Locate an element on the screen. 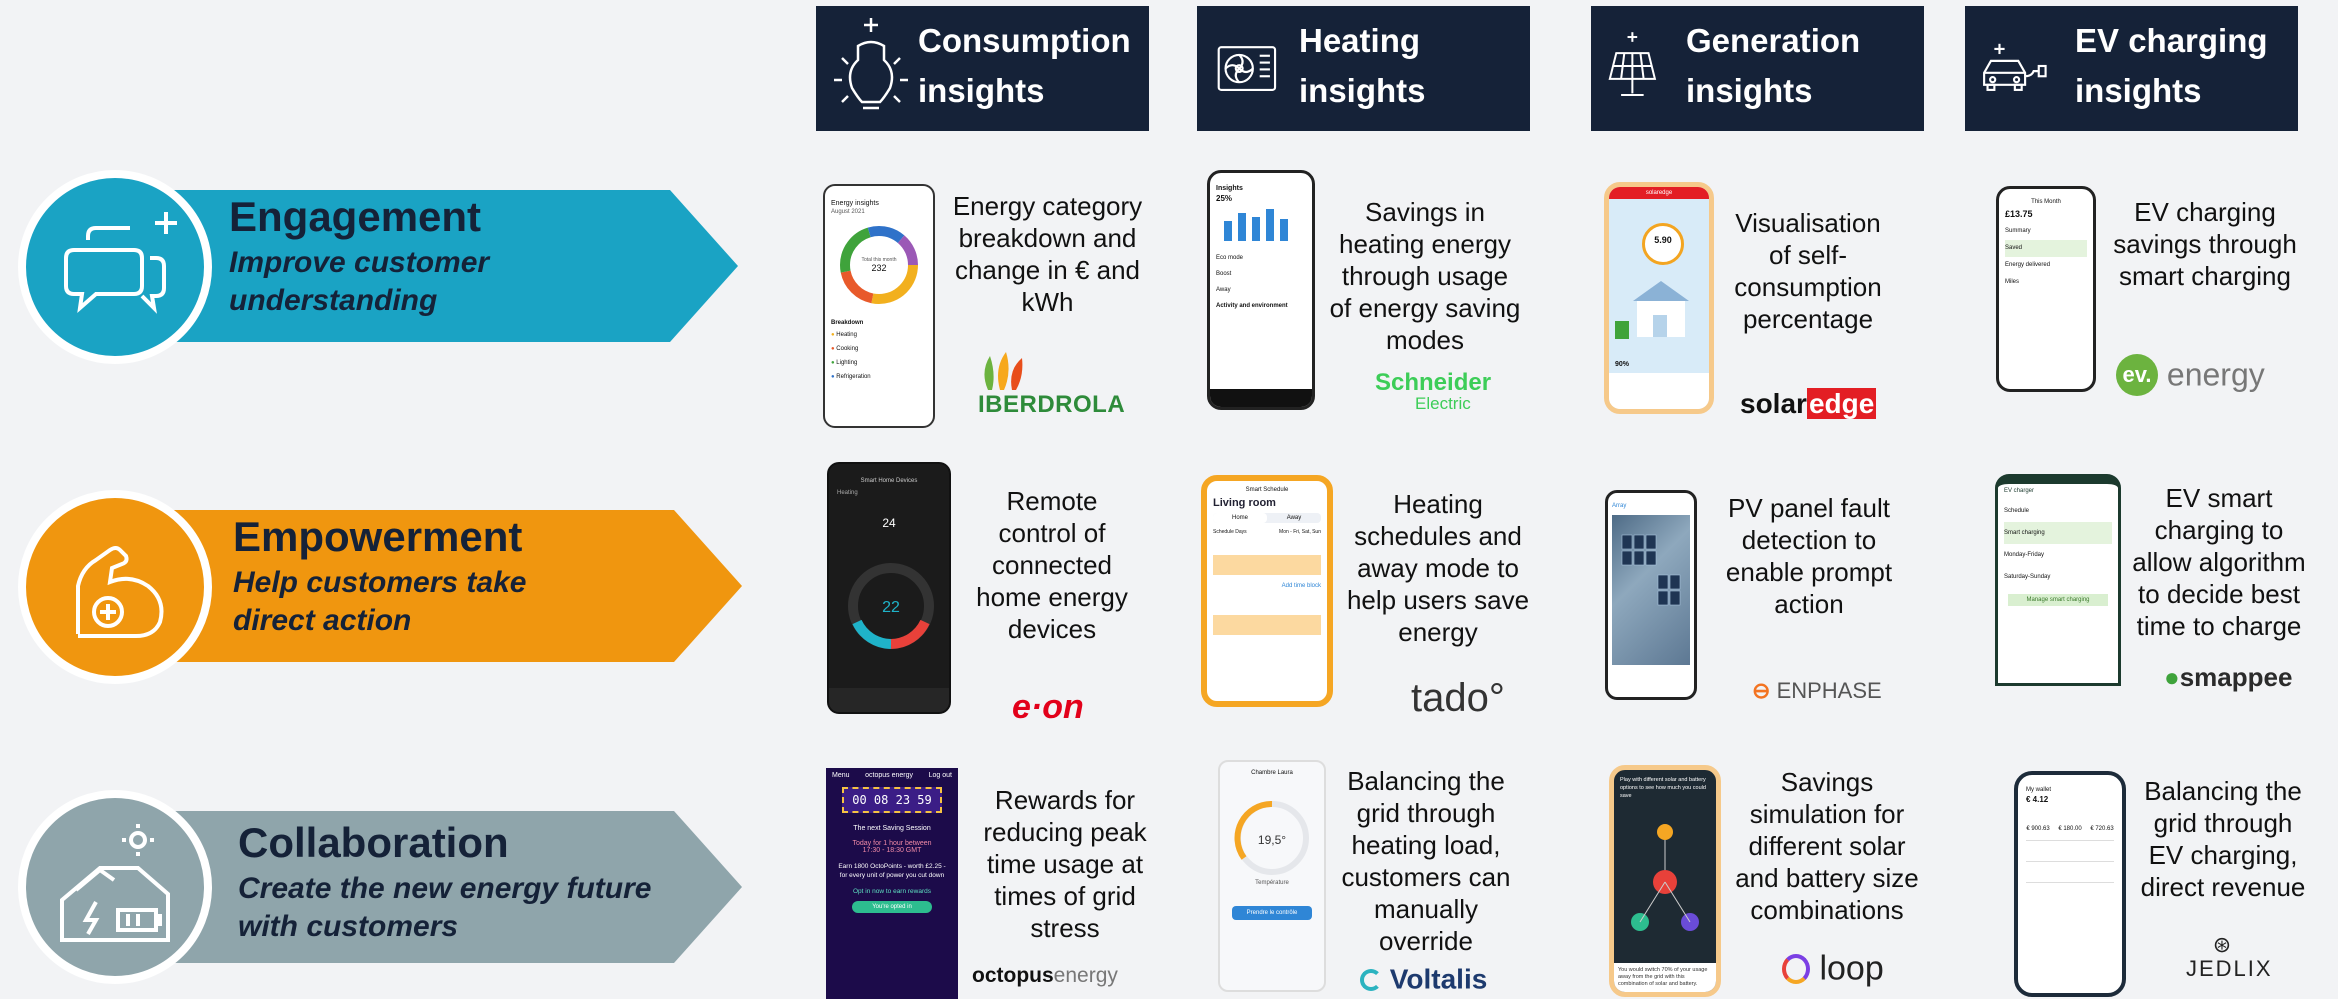  screen-percentage: 90% is located at coordinates (1622, 364).